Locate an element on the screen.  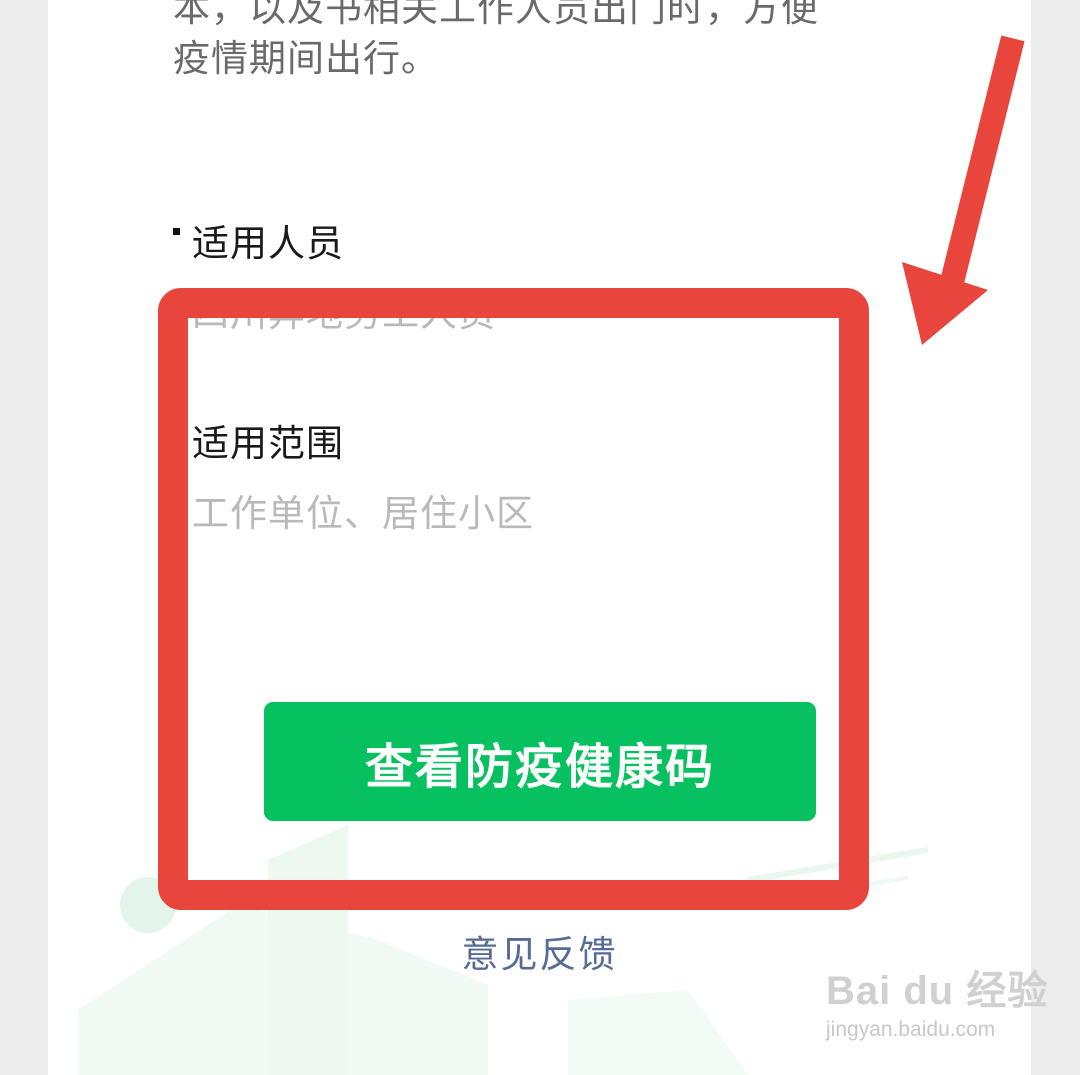
bullet-icon is located at coordinates (176, 231).